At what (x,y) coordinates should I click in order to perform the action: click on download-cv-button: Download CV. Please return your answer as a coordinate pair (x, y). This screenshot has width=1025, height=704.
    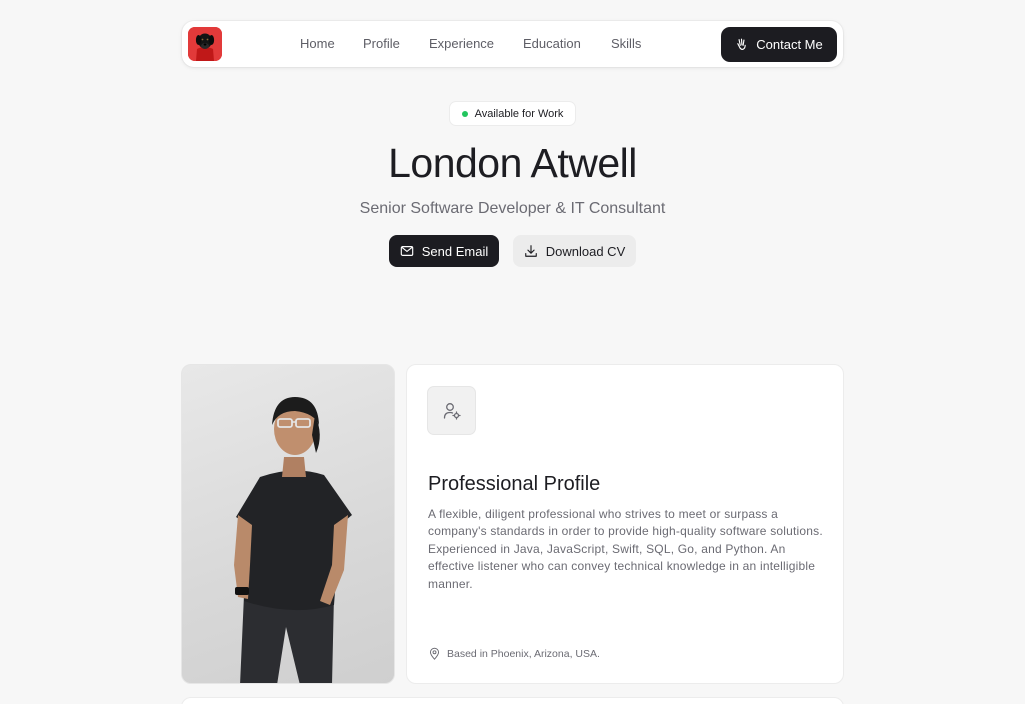
    Looking at the image, I should click on (574, 251).